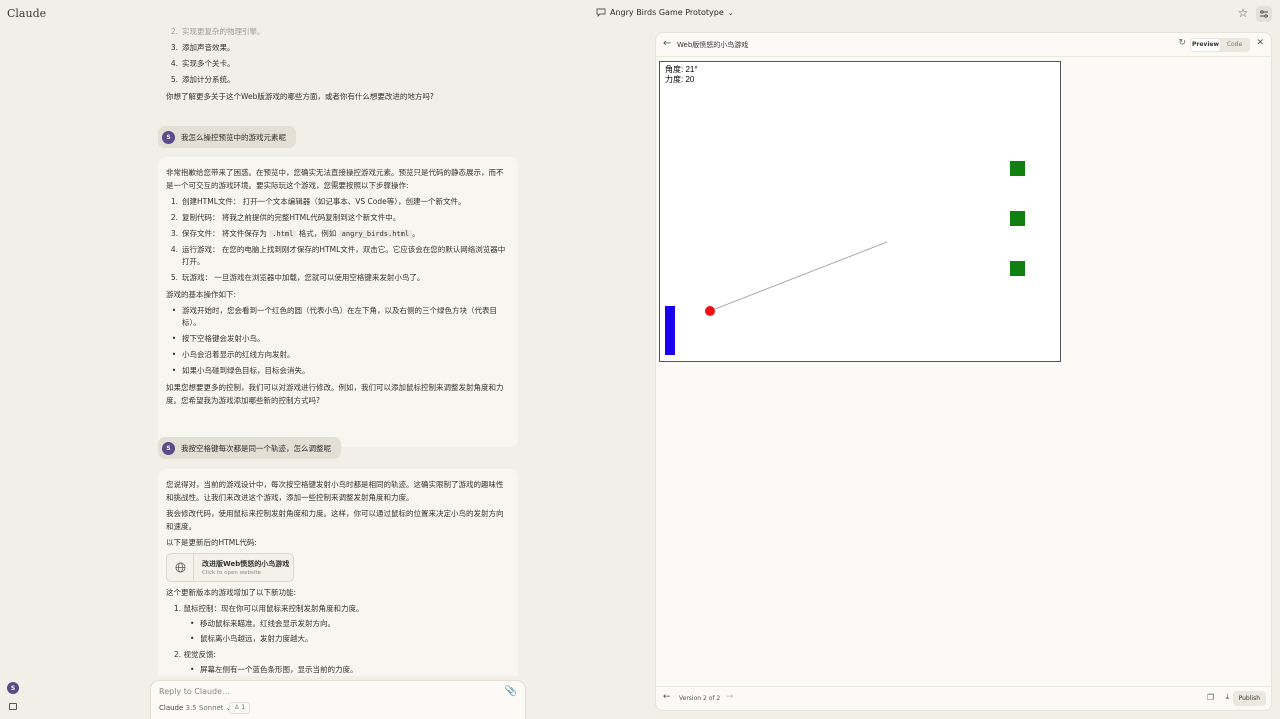 The height and width of the screenshot is (719, 1280). I want to click on list-item: • 小鸟会沿着显示的红线方向发射。, so click(233, 354).